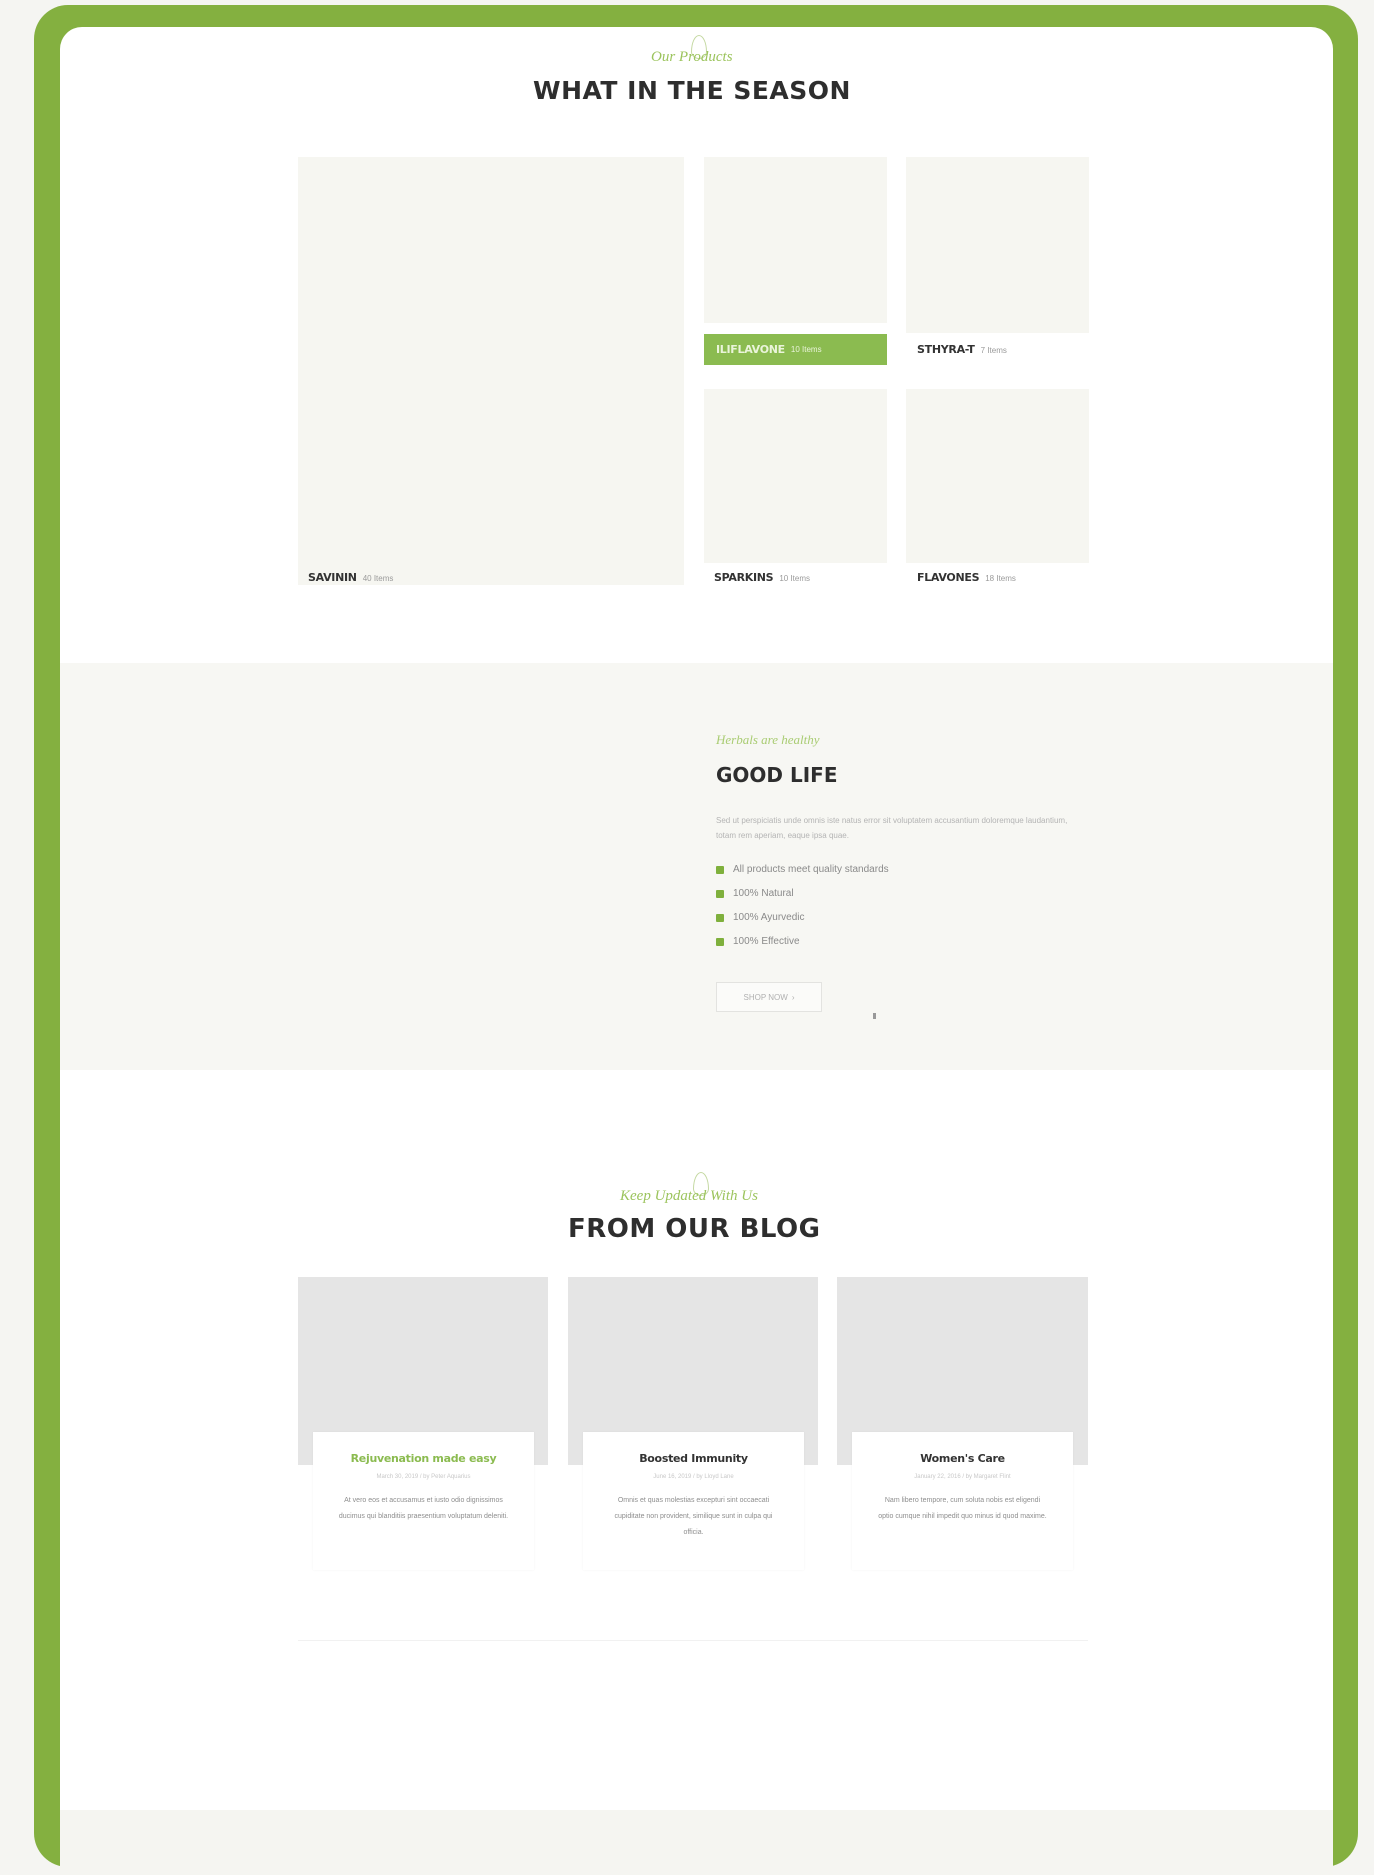 The image size is (1374, 1875). I want to click on blog-post-meta: June 16, 2019 / by Lloyd Lane, so click(693, 1477).